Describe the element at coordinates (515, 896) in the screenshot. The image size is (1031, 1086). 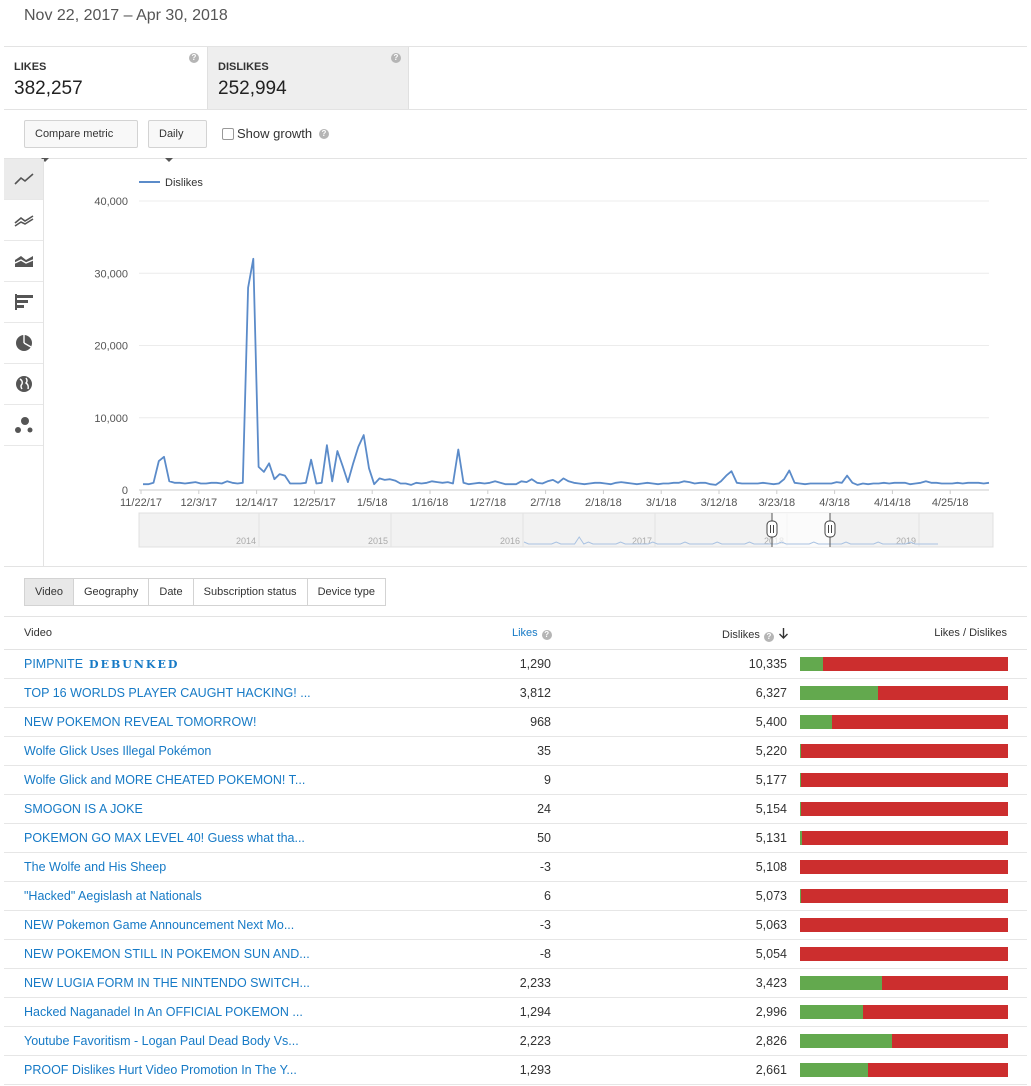
I see `table-row: "Hacked" Aegislash at Nationals 6 5,073` at that location.